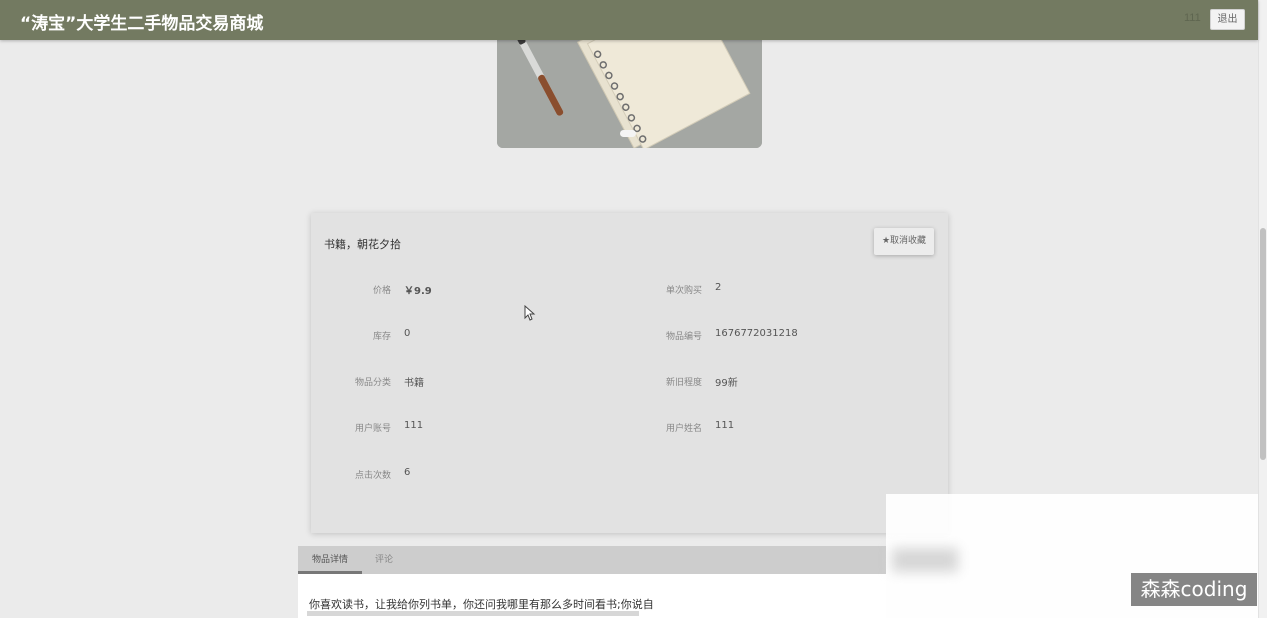  Describe the element at coordinates (372, 476) in the screenshot. I see `click-count-label: 点击次数` at that location.